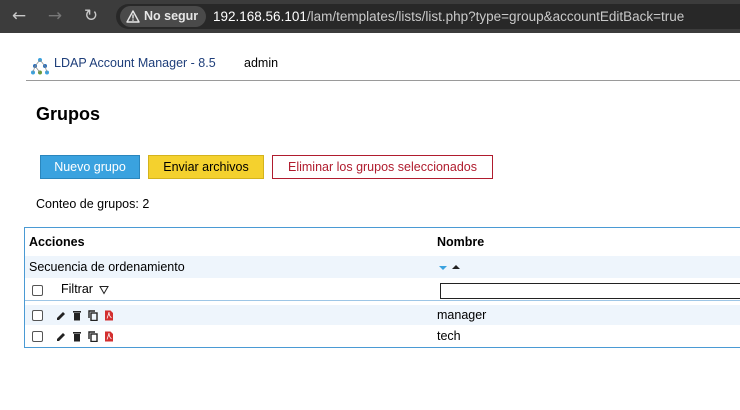  I want to click on back-arrow-icon: ←, so click(19, 16).